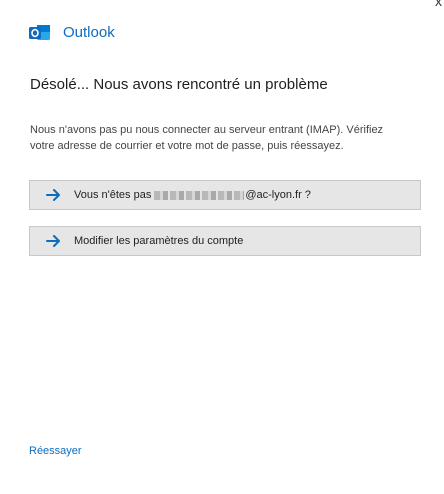 The image size is (444, 494). What do you see at coordinates (89, 32) in the screenshot?
I see `app-title: Outlook` at bounding box center [89, 32].